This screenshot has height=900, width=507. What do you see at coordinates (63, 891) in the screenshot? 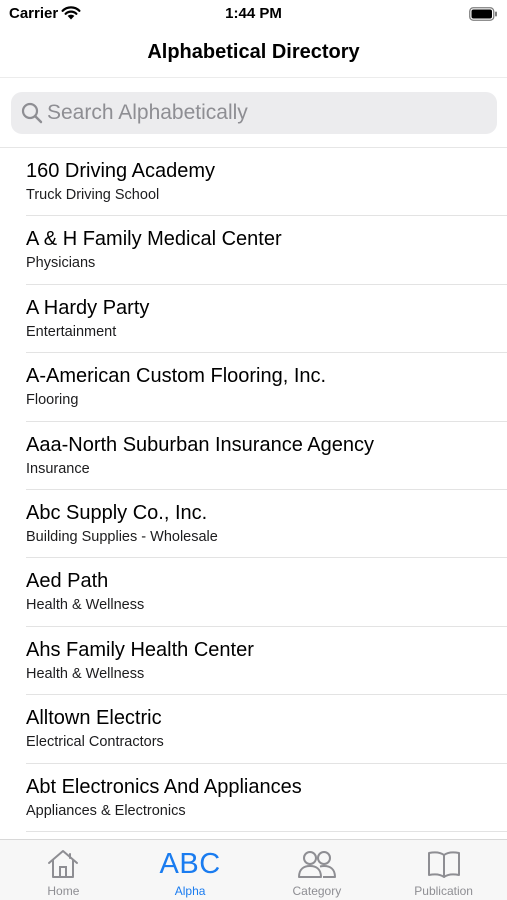
I see `tab-home-label: Home` at bounding box center [63, 891].